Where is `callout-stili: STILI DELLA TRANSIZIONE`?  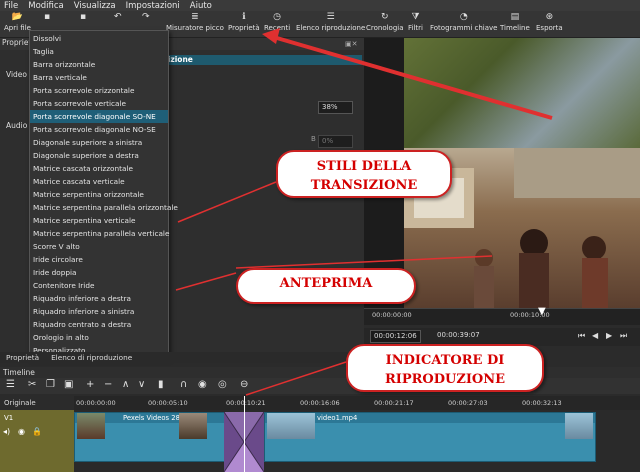
callout-stili: STILI DELLA TRANSIZIONE is located at coordinates (364, 174).